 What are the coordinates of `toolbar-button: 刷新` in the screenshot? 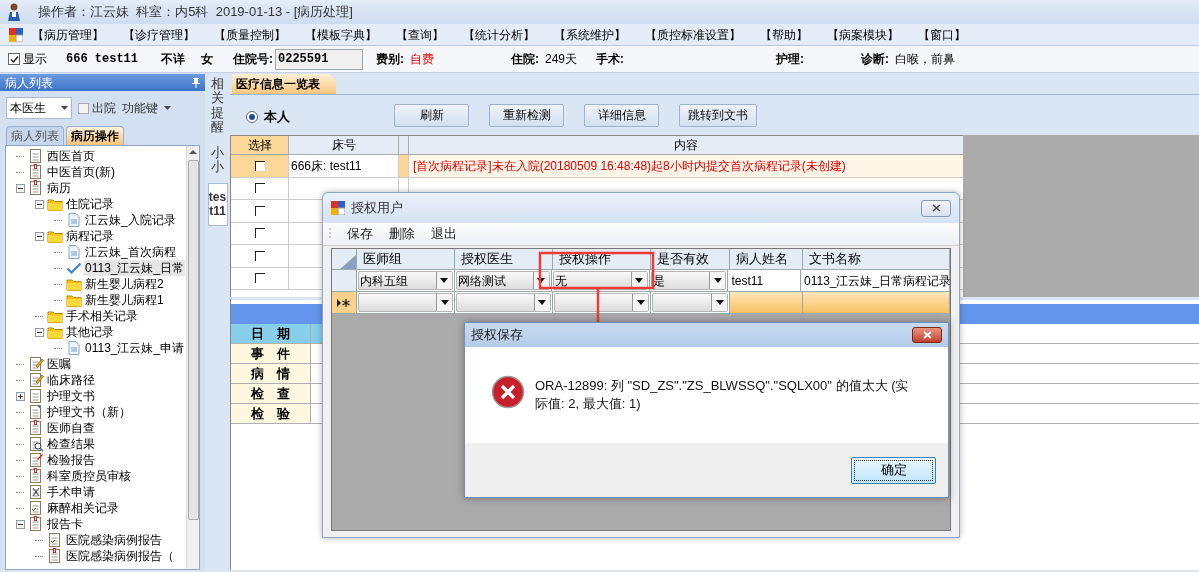 It's located at (431, 115).